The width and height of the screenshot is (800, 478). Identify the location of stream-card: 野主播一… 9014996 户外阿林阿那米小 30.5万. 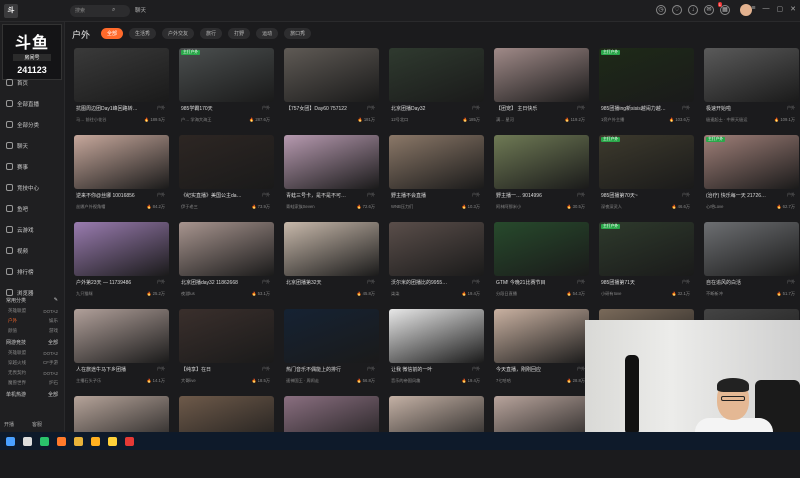
(541, 176).